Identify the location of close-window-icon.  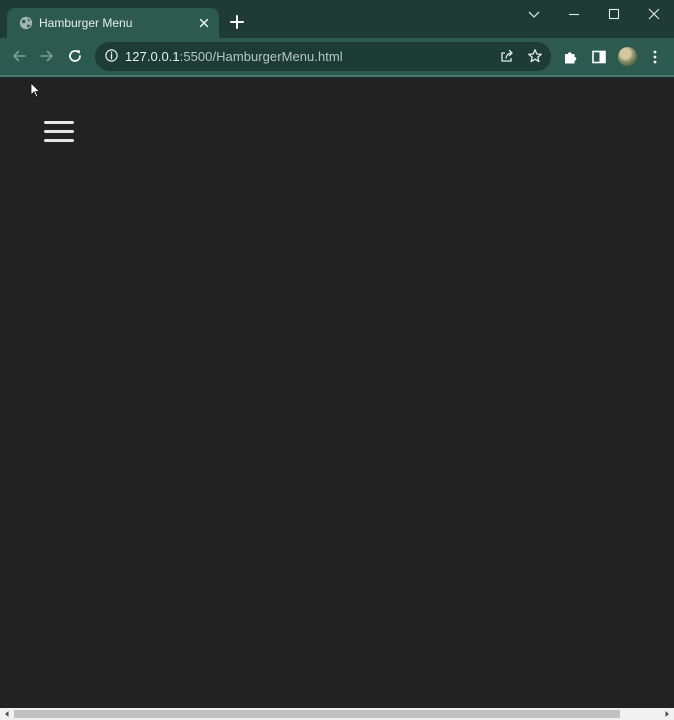
(654, 14).